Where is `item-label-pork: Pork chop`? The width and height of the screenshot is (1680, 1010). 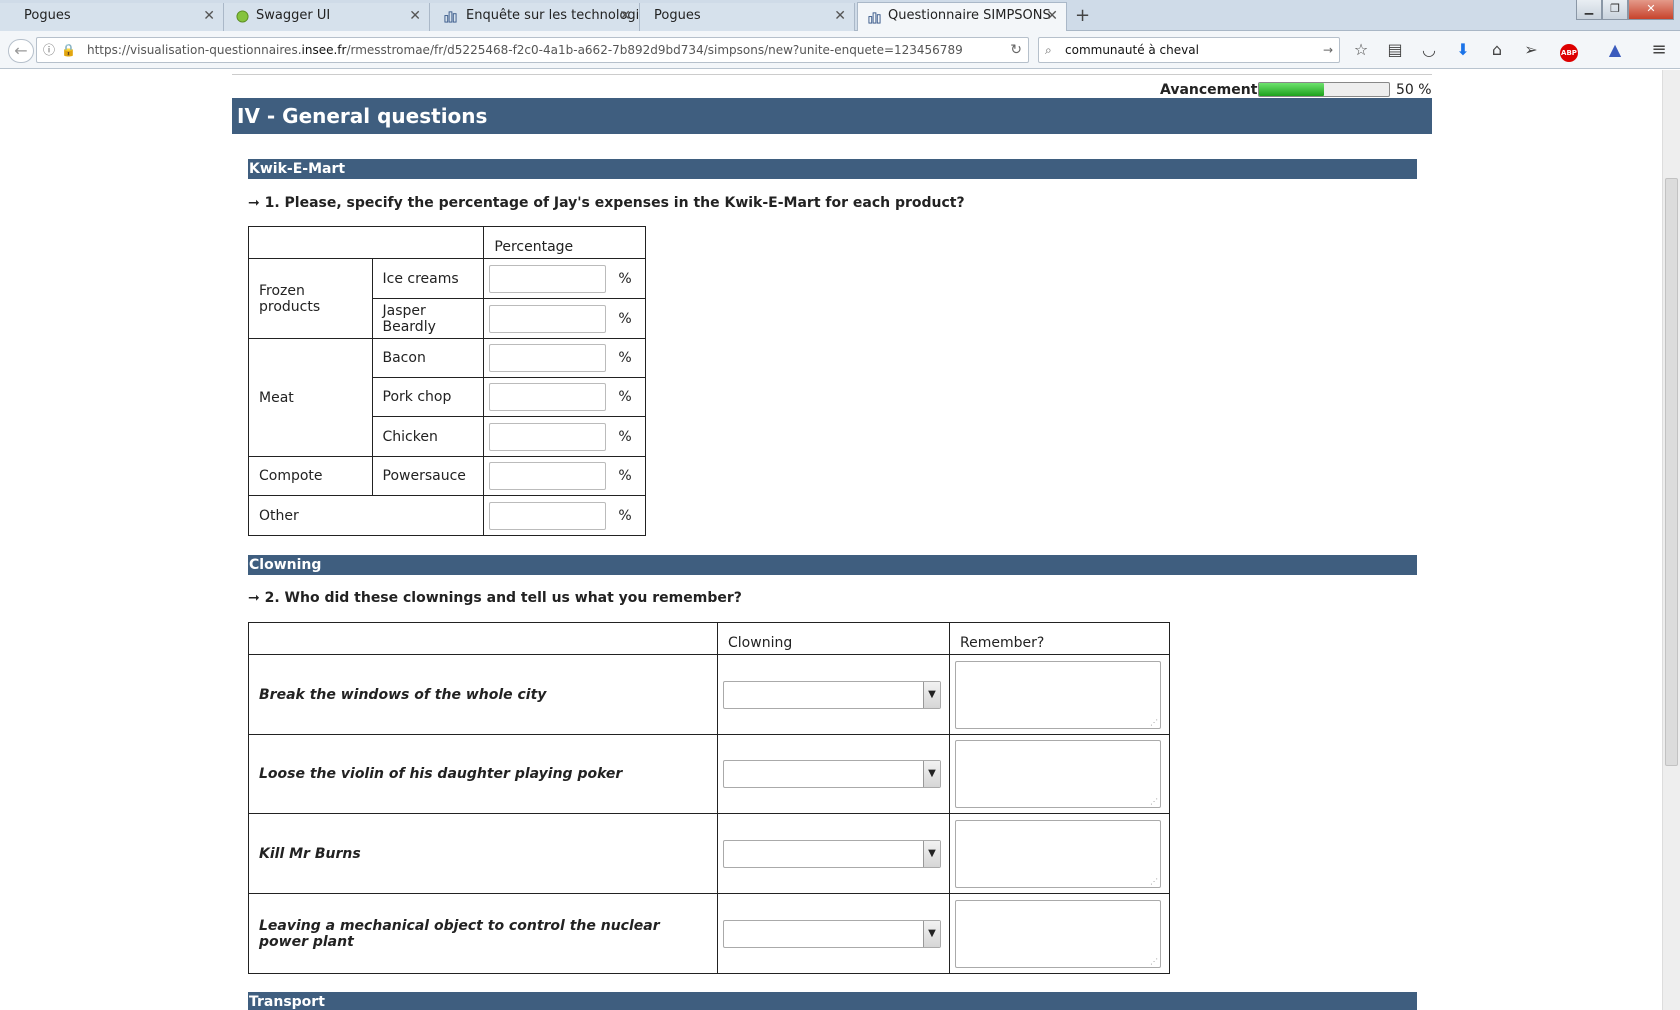 item-label-pork: Pork chop is located at coordinates (428, 397).